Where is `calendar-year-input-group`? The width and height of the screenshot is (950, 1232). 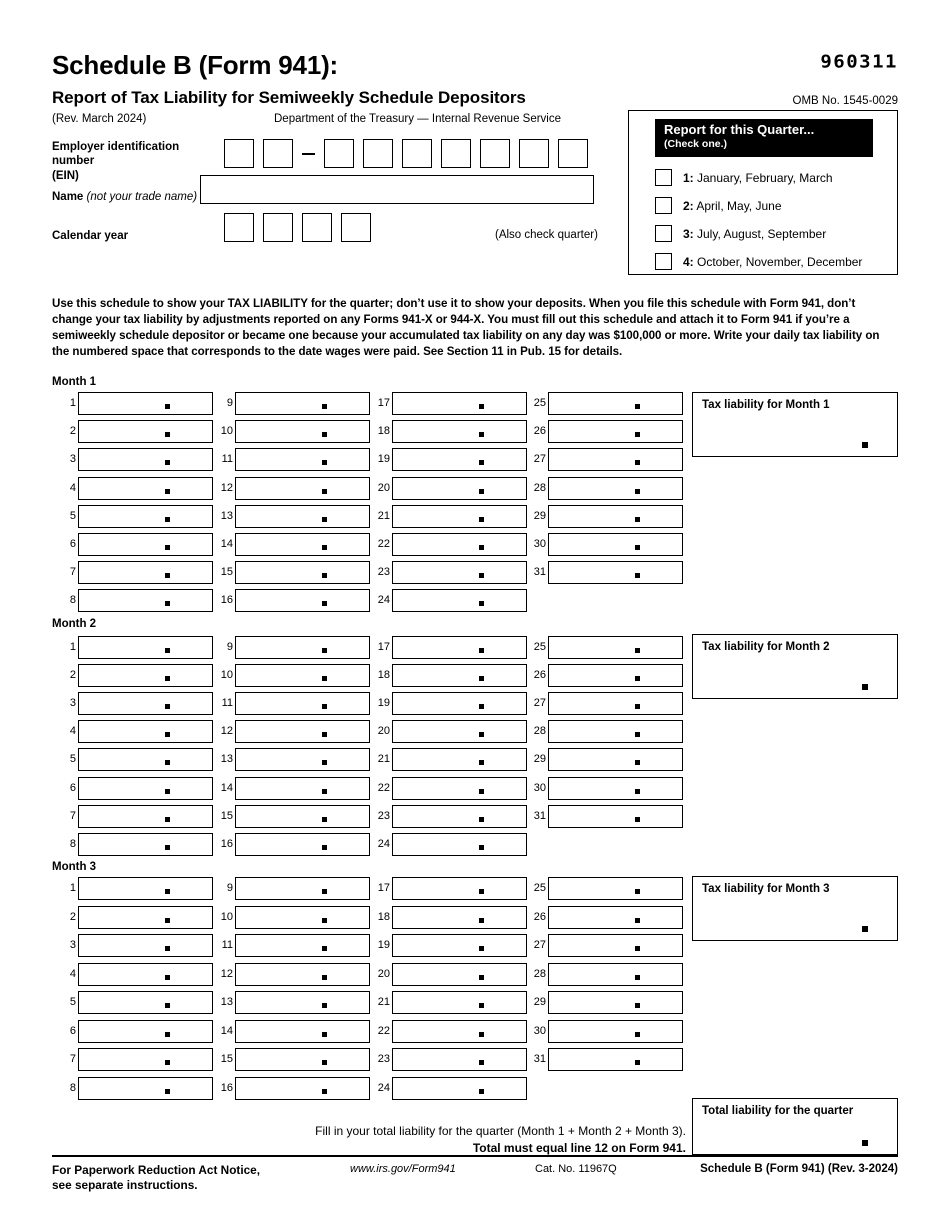
calendar-year-input-group is located at coordinates (302, 227).